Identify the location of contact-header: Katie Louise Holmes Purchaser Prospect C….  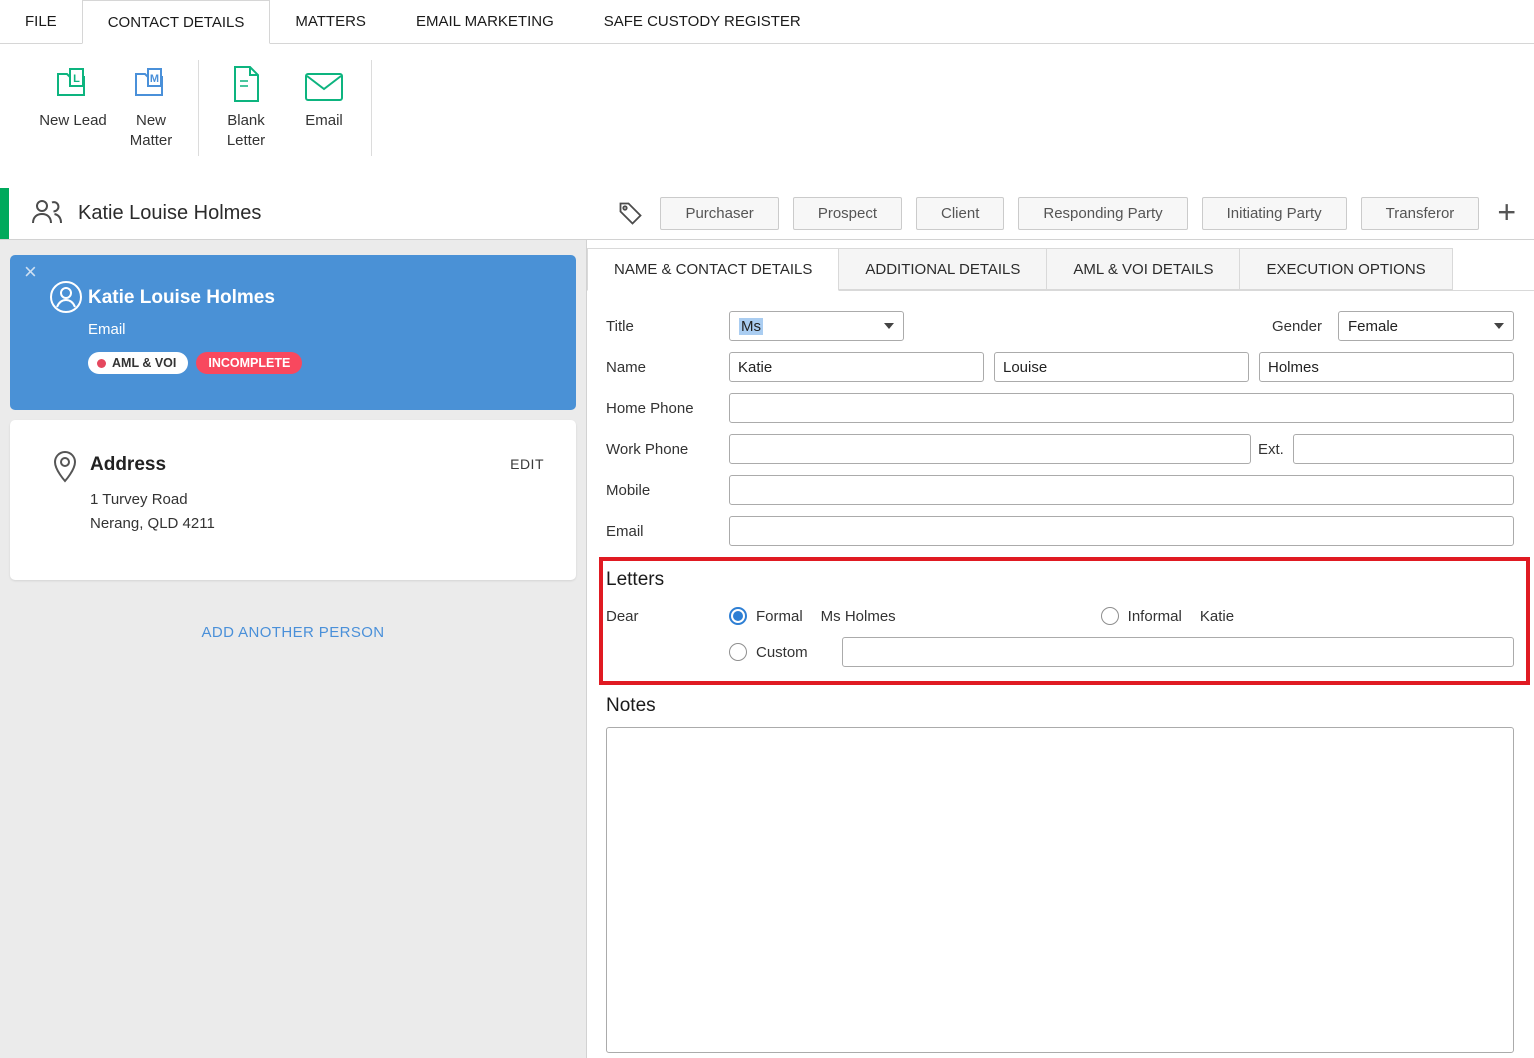
(767, 214).